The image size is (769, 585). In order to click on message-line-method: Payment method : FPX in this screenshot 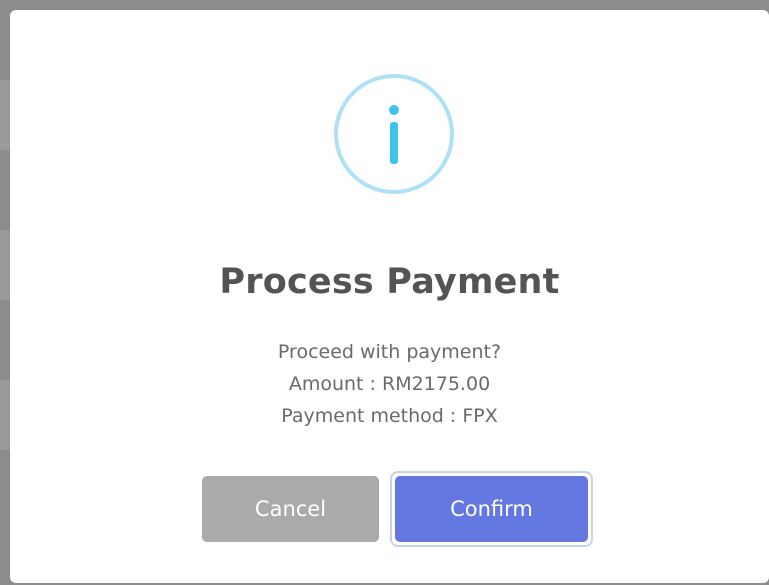, I will do `click(389, 416)`.